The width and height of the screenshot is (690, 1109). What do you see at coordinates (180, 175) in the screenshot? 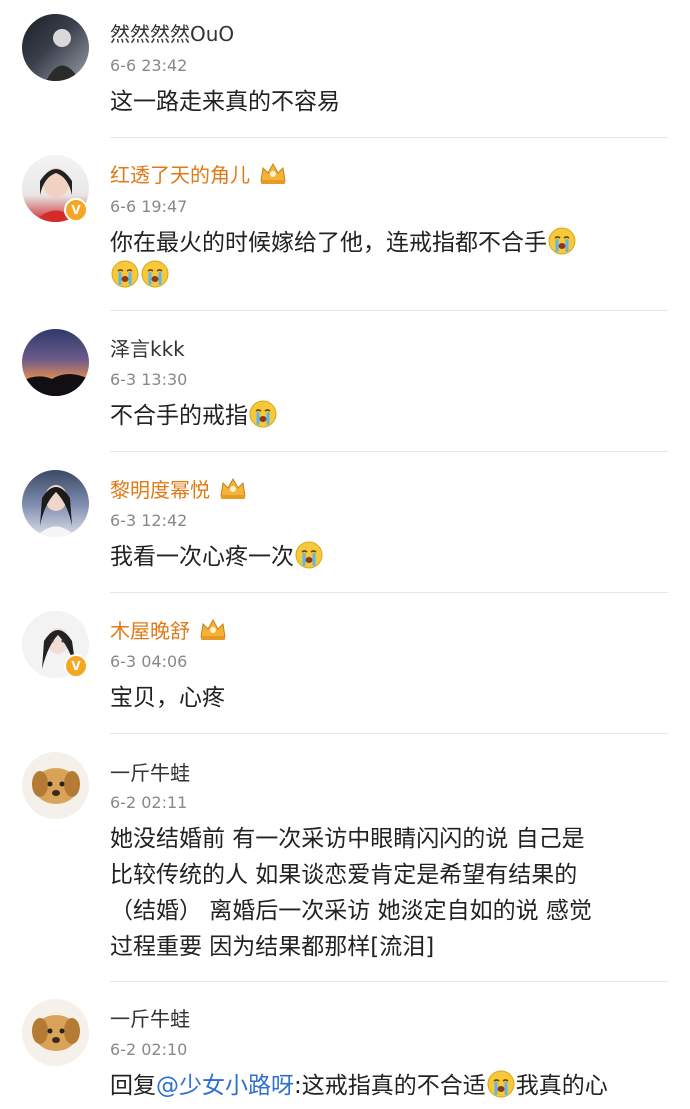
I see `user-name-text: 红透了天的角儿` at bounding box center [180, 175].